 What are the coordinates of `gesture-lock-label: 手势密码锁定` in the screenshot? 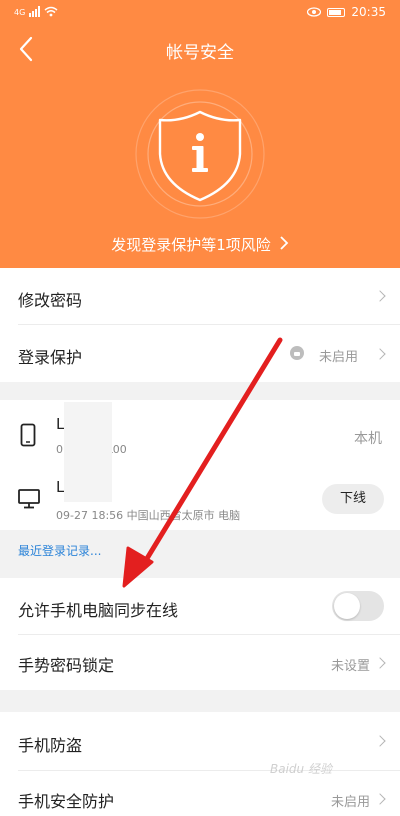 It's located at (66, 665).